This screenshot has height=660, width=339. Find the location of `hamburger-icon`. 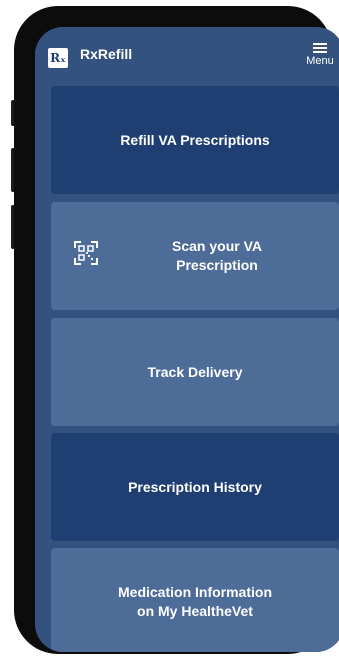

hamburger-icon is located at coordinates (320, 48).